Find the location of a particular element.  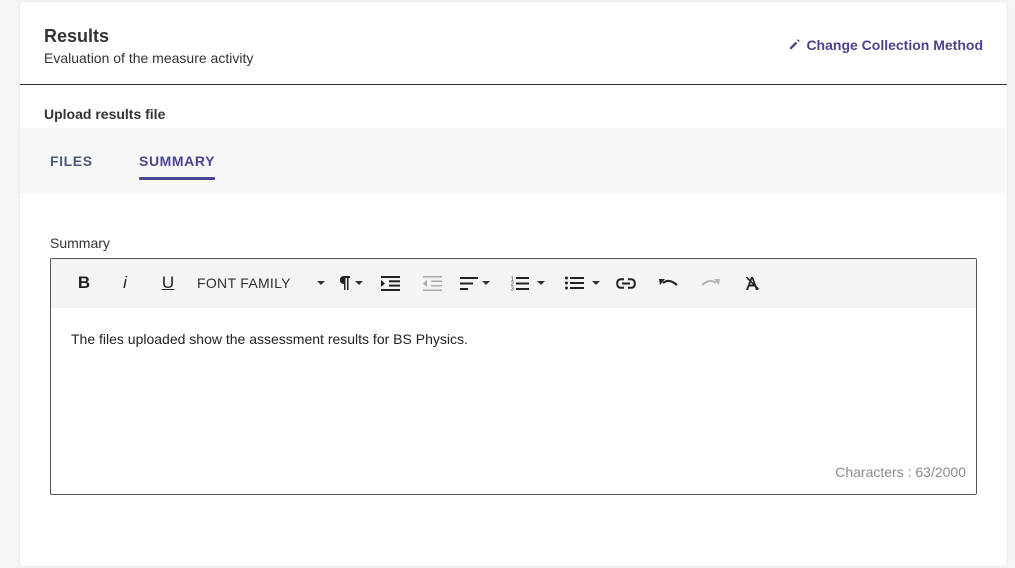

summary-field-label: Summary is located at coordinates (80, 243).